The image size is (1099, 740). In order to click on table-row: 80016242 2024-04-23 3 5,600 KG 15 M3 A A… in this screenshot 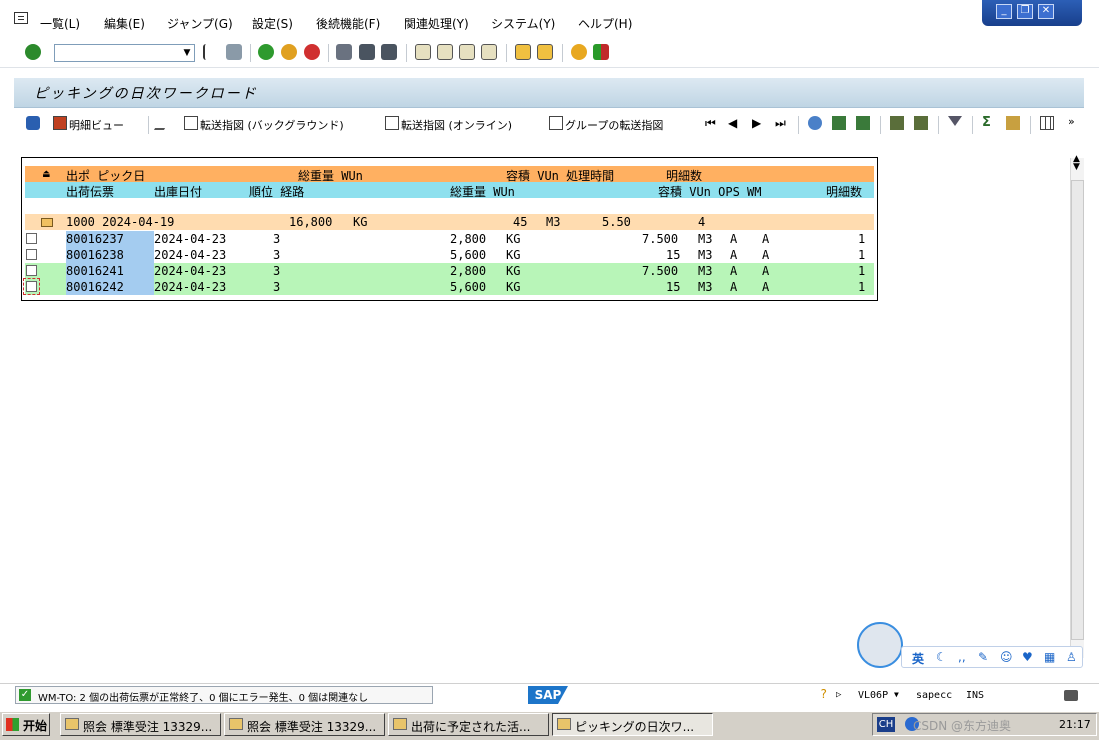, I will do `click(448, 286)`.